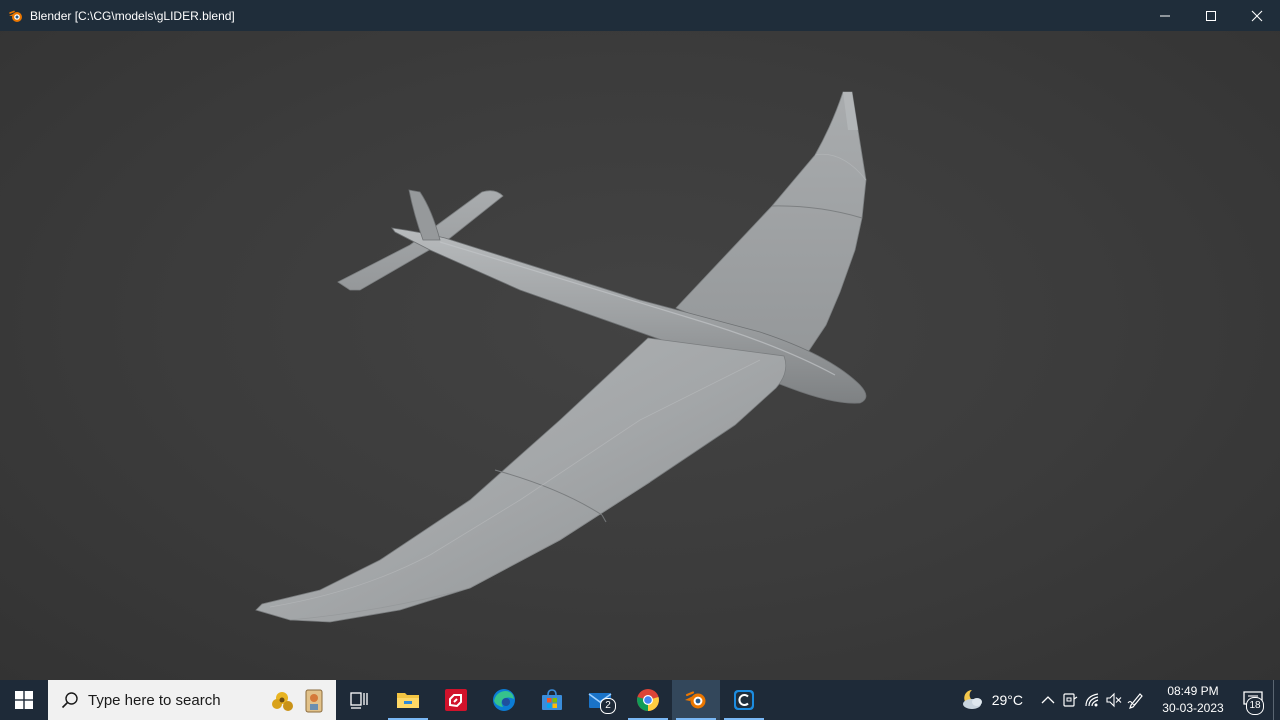 This screenshot has width=1280, height=720. Describe the element at coordinates (608, 706) in the screenshot. I see `mail-unread-badge: 2` at that location.